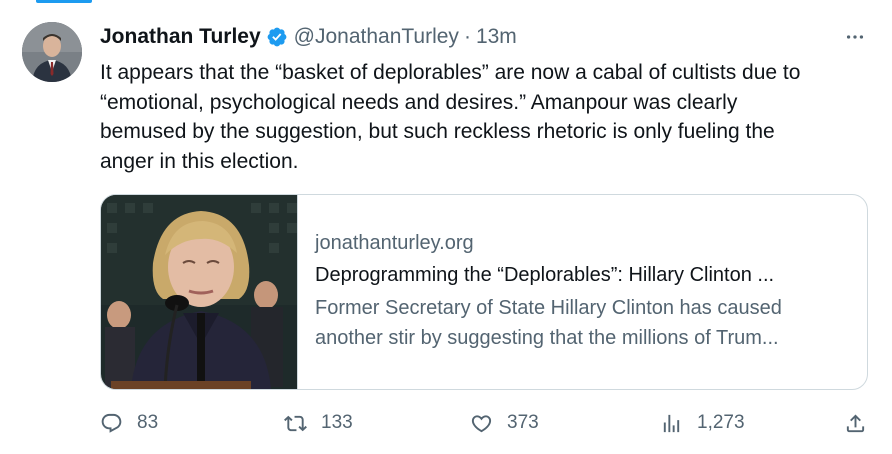 The height and width of the screenshot is (454, 892). Describe the element at coordinates (180, 37) in the screenshot. I see `author-name: Jonathan Turley` at that location.